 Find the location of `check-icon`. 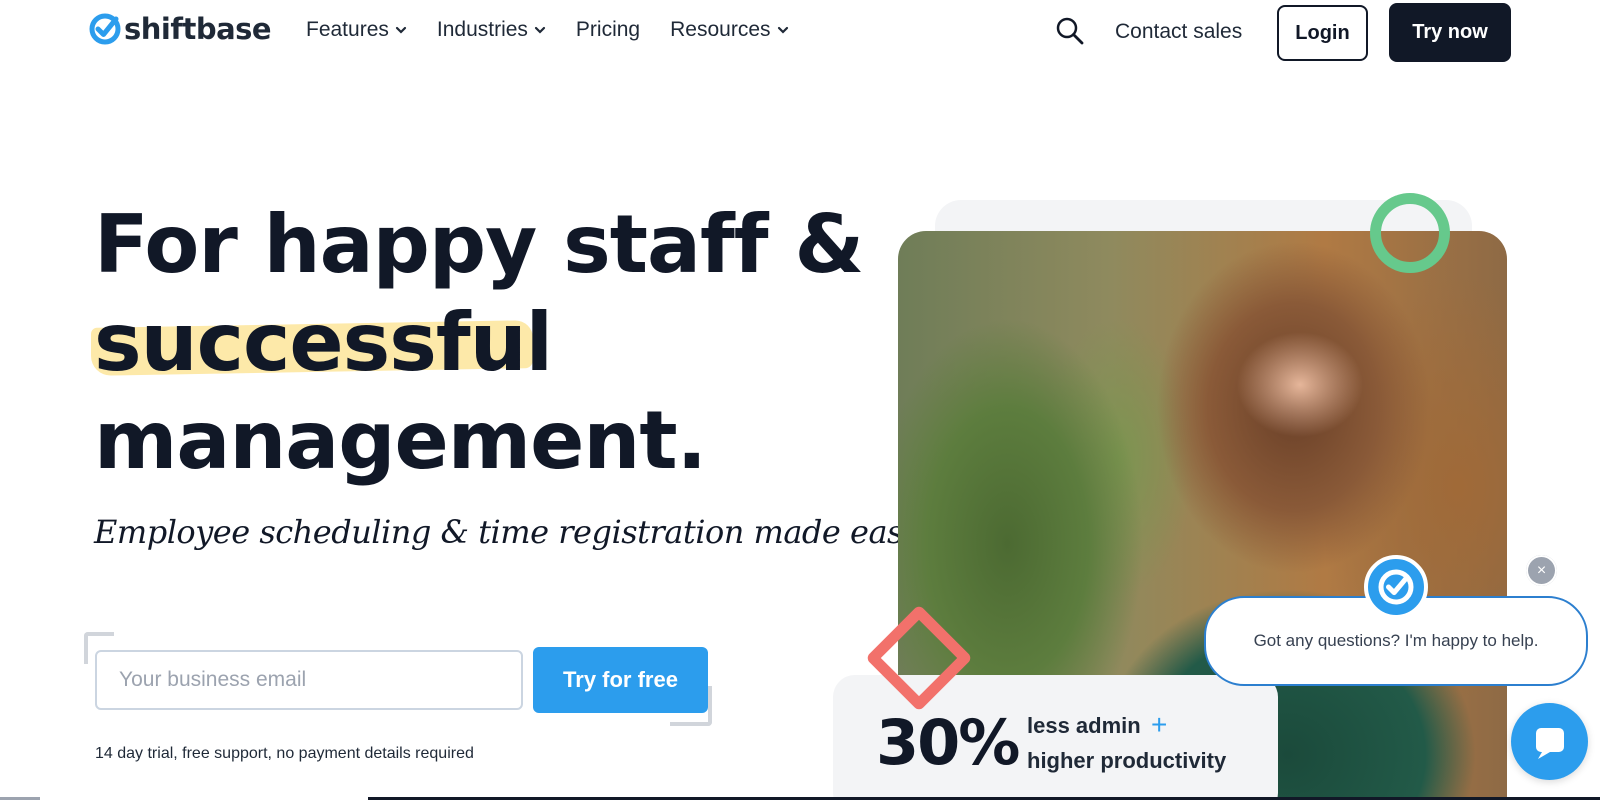

check-icon is located at coordinates (1396, 587).